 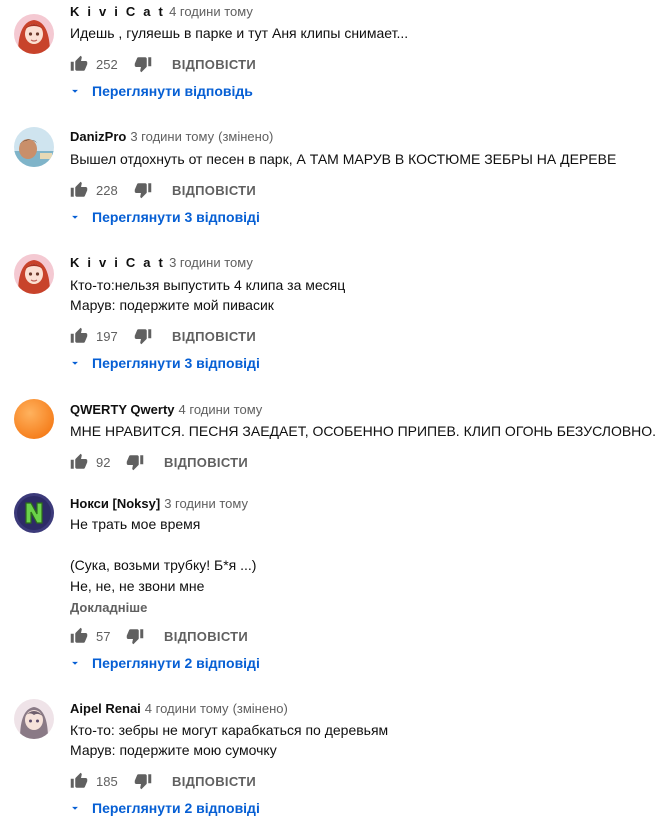 What do you see at coordinates (115, 503) in the screenshot?
I see `author-name: Нокси [Noksy]` at bounding box center [115, 503].